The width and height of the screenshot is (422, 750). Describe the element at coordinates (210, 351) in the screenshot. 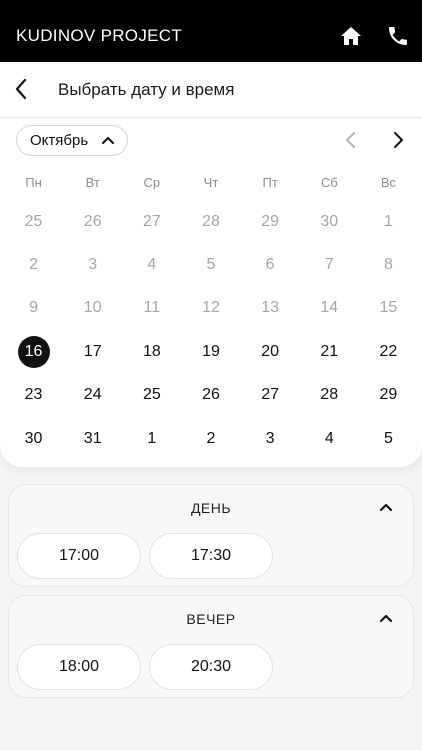

I see `calendar-day: 19` at that location.